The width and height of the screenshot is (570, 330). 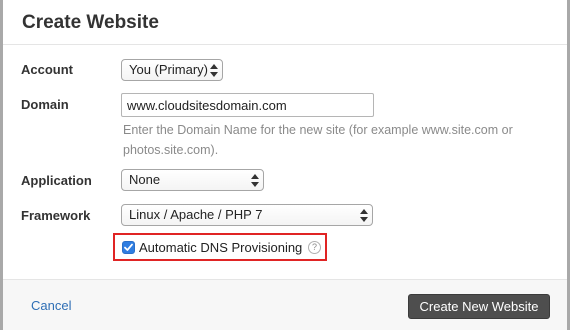 I want to click on domain-label: Domain, so click(x=45, y=104).